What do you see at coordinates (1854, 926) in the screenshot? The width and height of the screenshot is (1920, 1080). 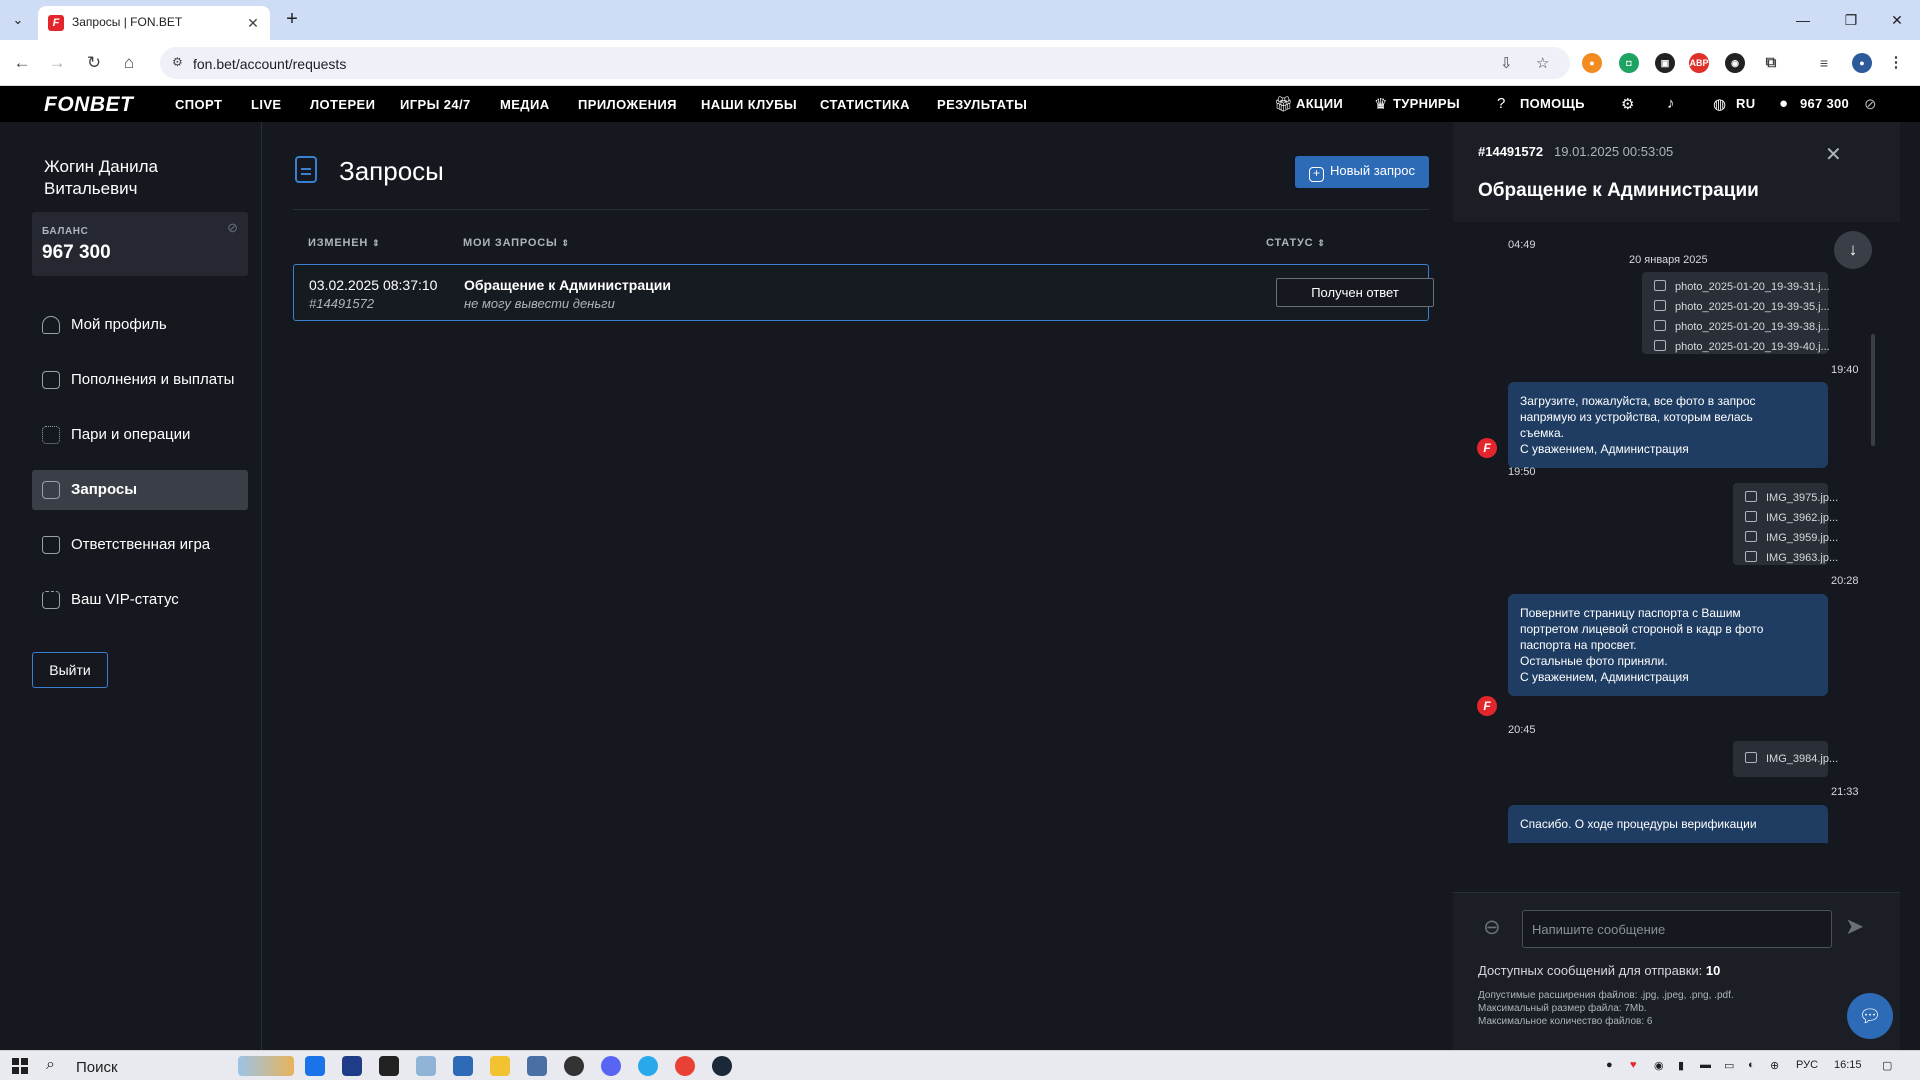 I see `send-icon: ➤` at bounding box center [1854, 926].